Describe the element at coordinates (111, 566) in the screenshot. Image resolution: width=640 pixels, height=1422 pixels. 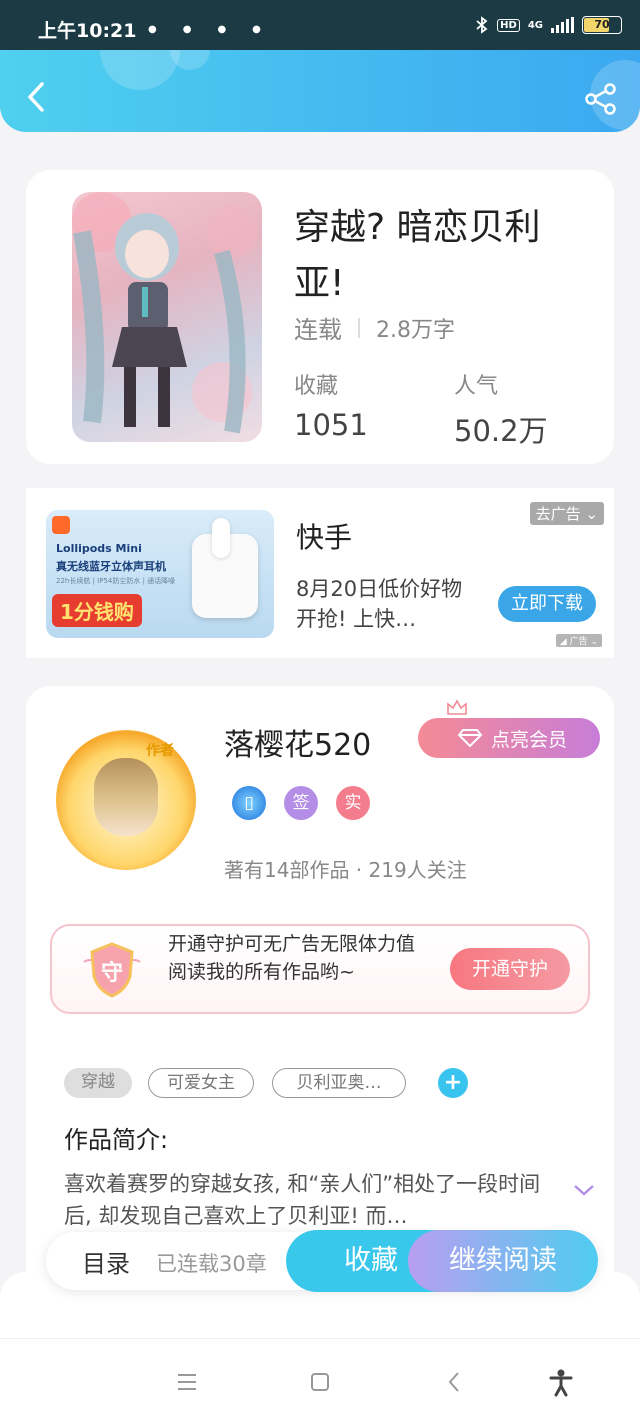
I see `ad-image-subtitle: 真无线蓝牙立体声耳机` at that location.